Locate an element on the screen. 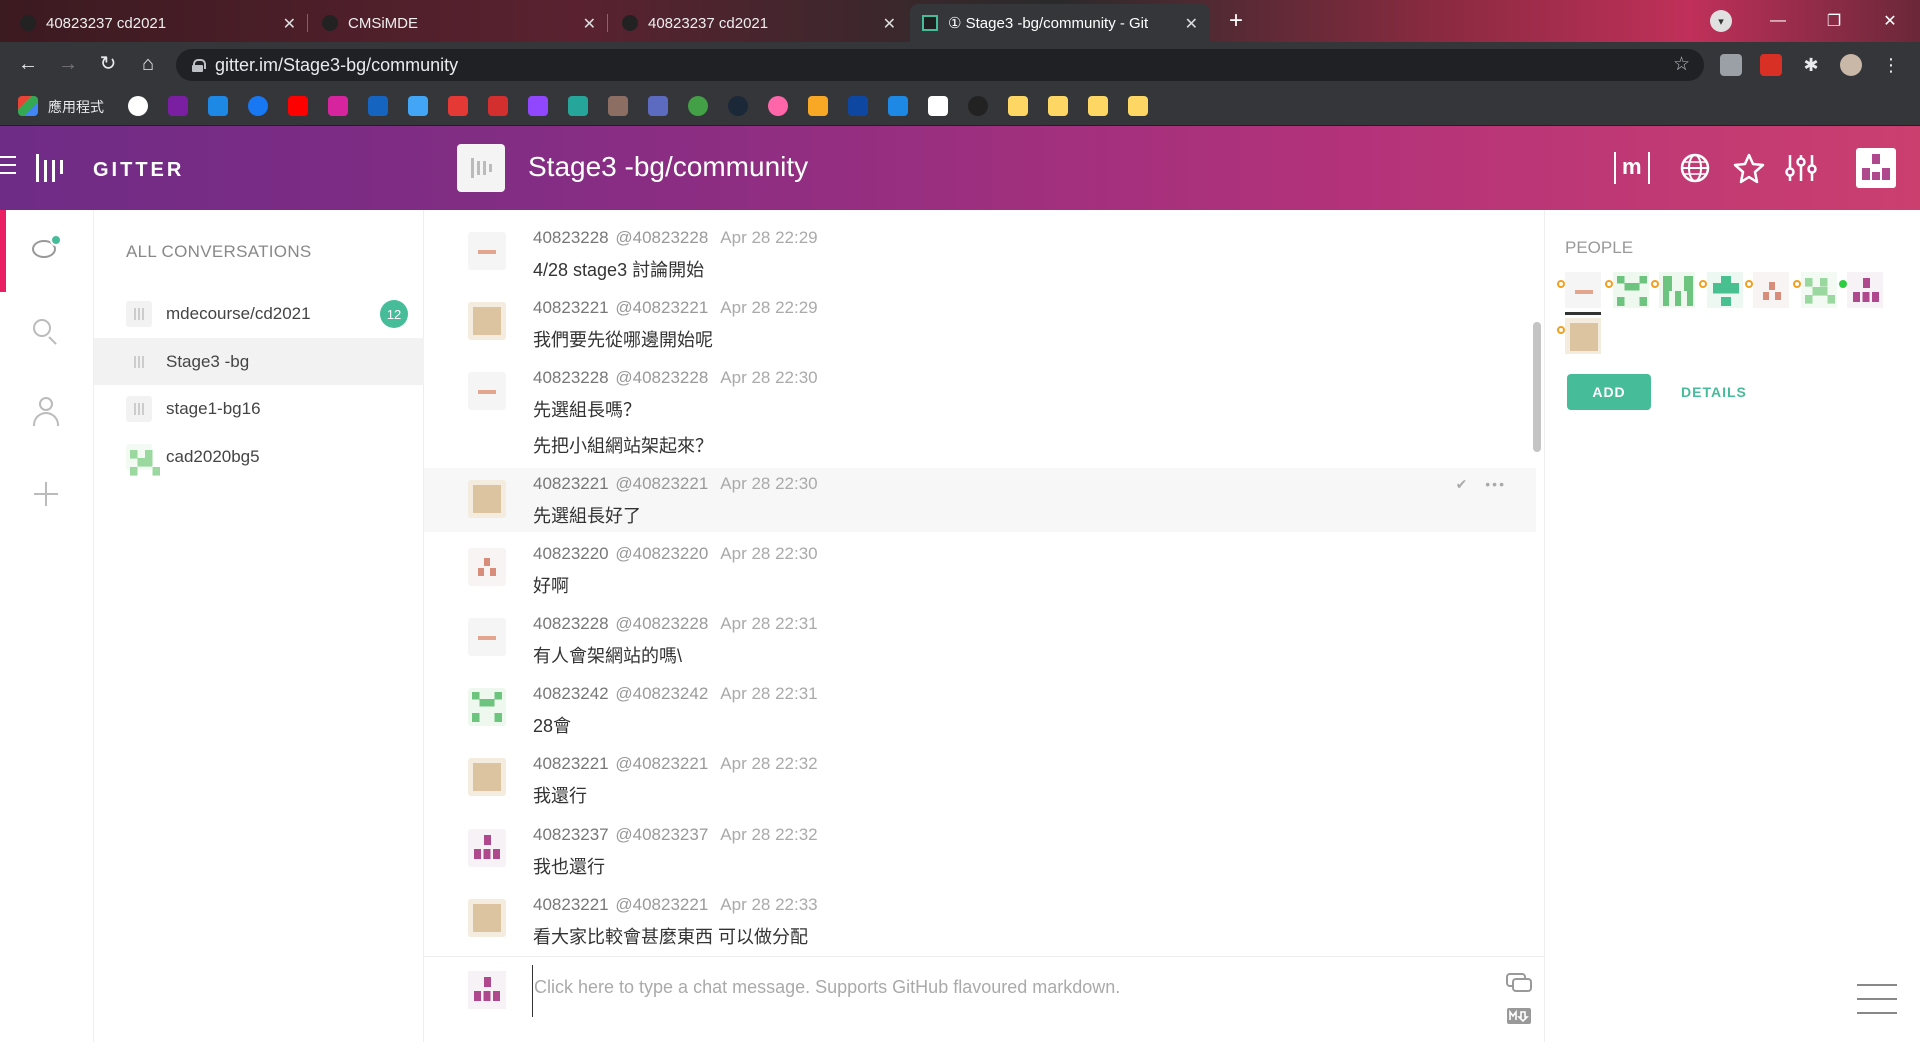 The height and width of the screenshot is (1042, 1920). back-arrow-icon: ← is located at coordinates (28, 64).